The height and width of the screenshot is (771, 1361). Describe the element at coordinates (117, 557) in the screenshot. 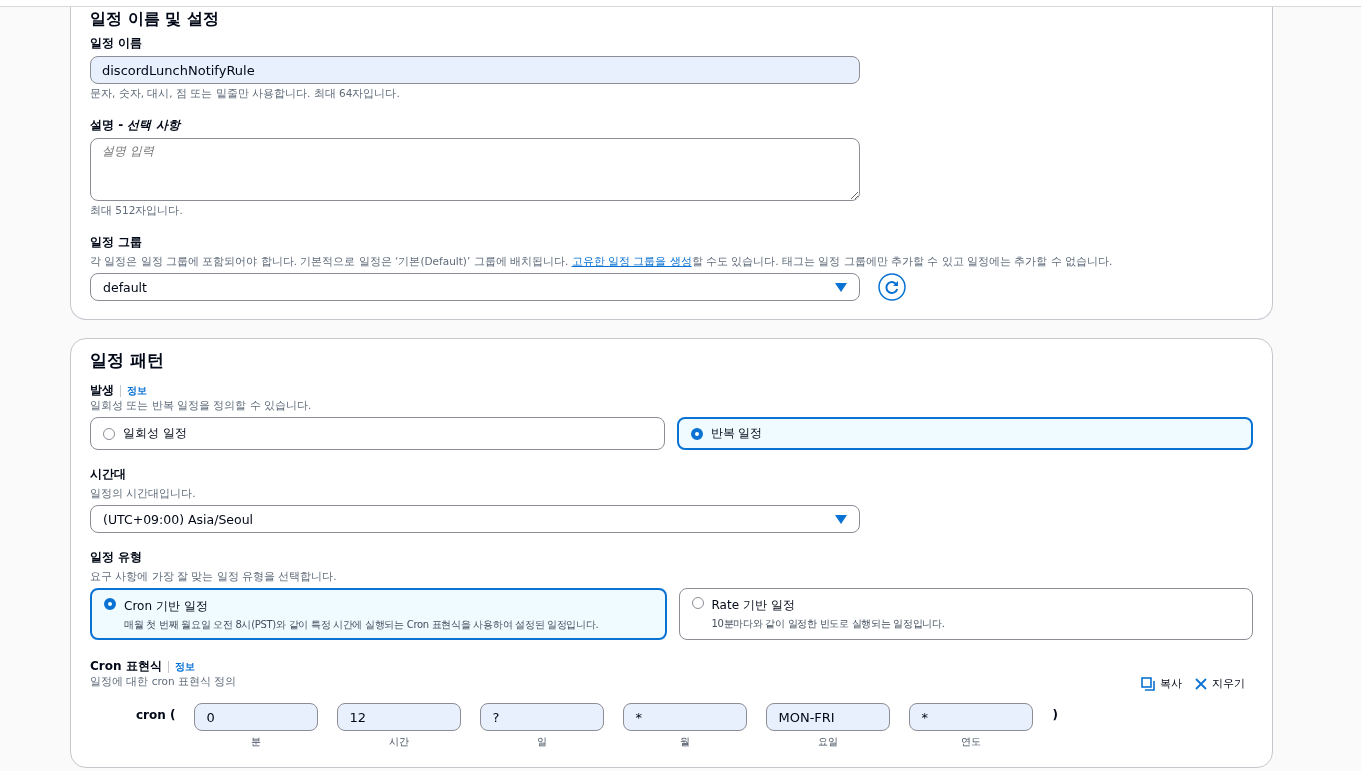

I see `field-label: 일정 유형` at that location.